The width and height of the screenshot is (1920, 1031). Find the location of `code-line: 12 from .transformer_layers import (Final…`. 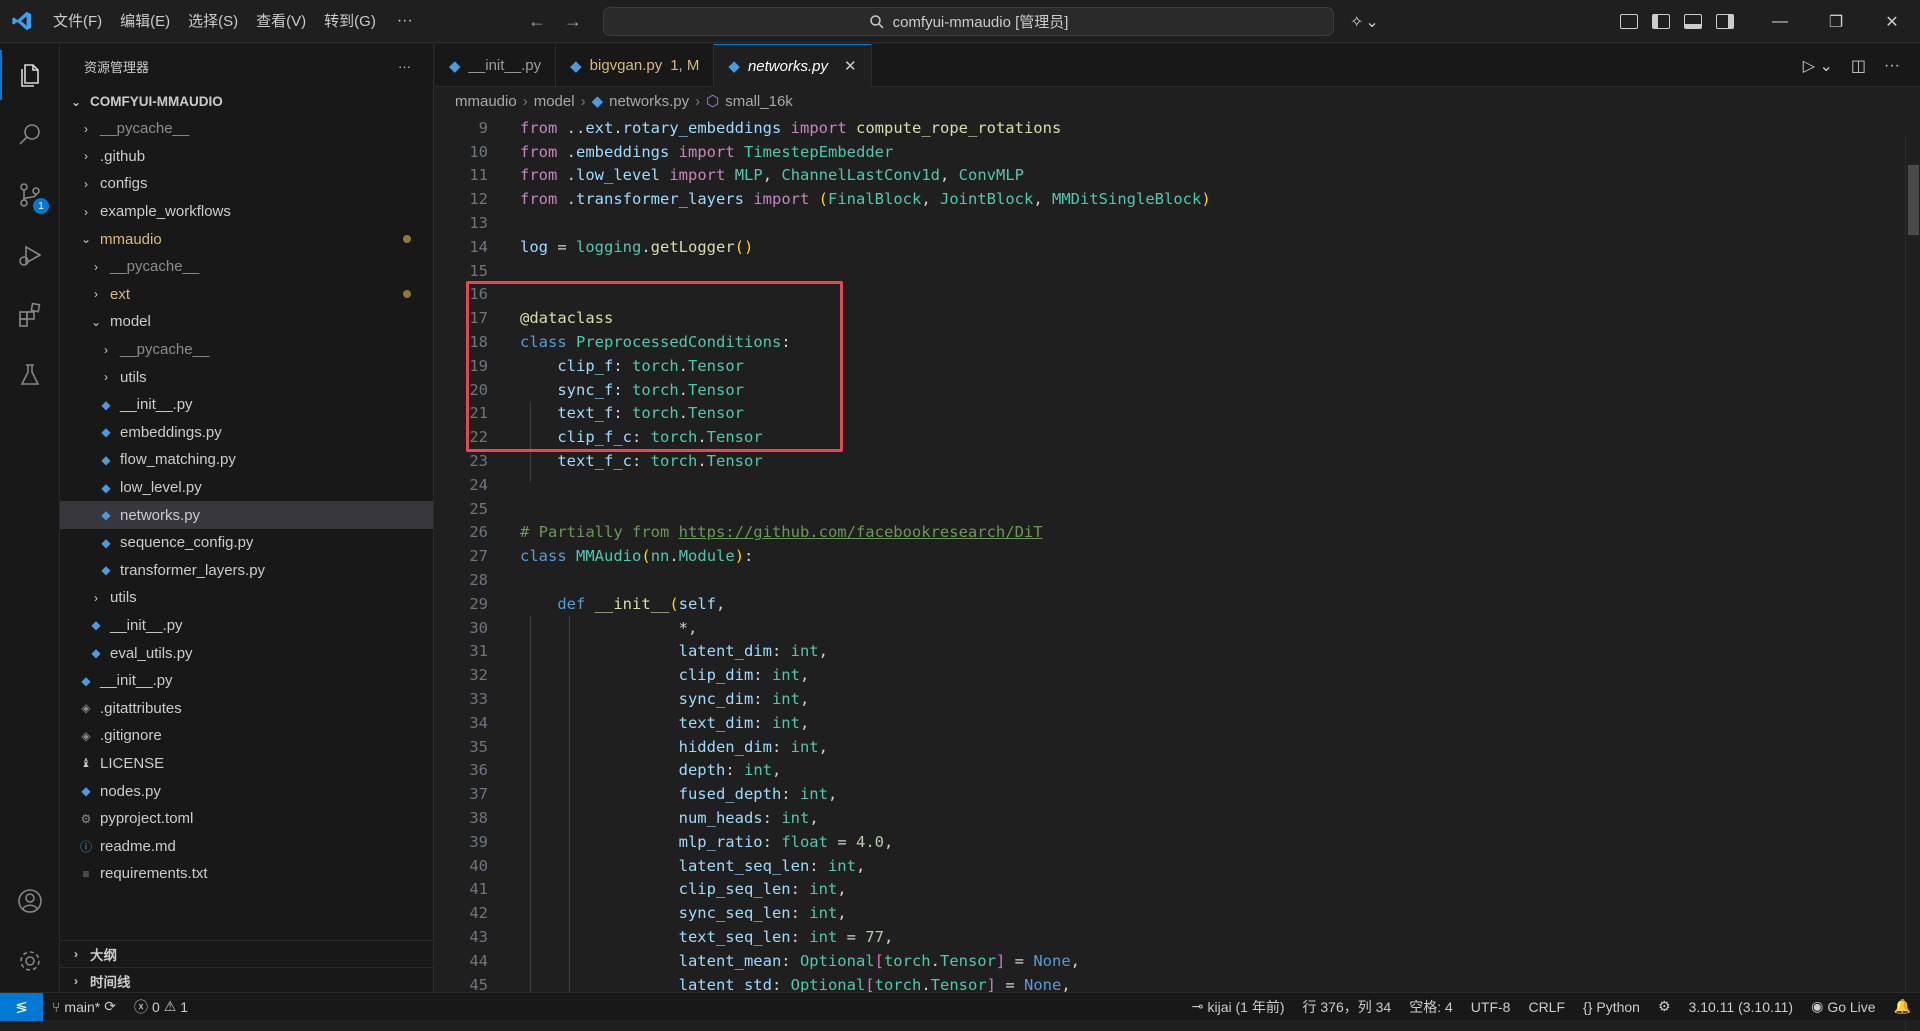

code-line: 12 from .transformer_layers import (Final… is located at coordinates (1165, 199).